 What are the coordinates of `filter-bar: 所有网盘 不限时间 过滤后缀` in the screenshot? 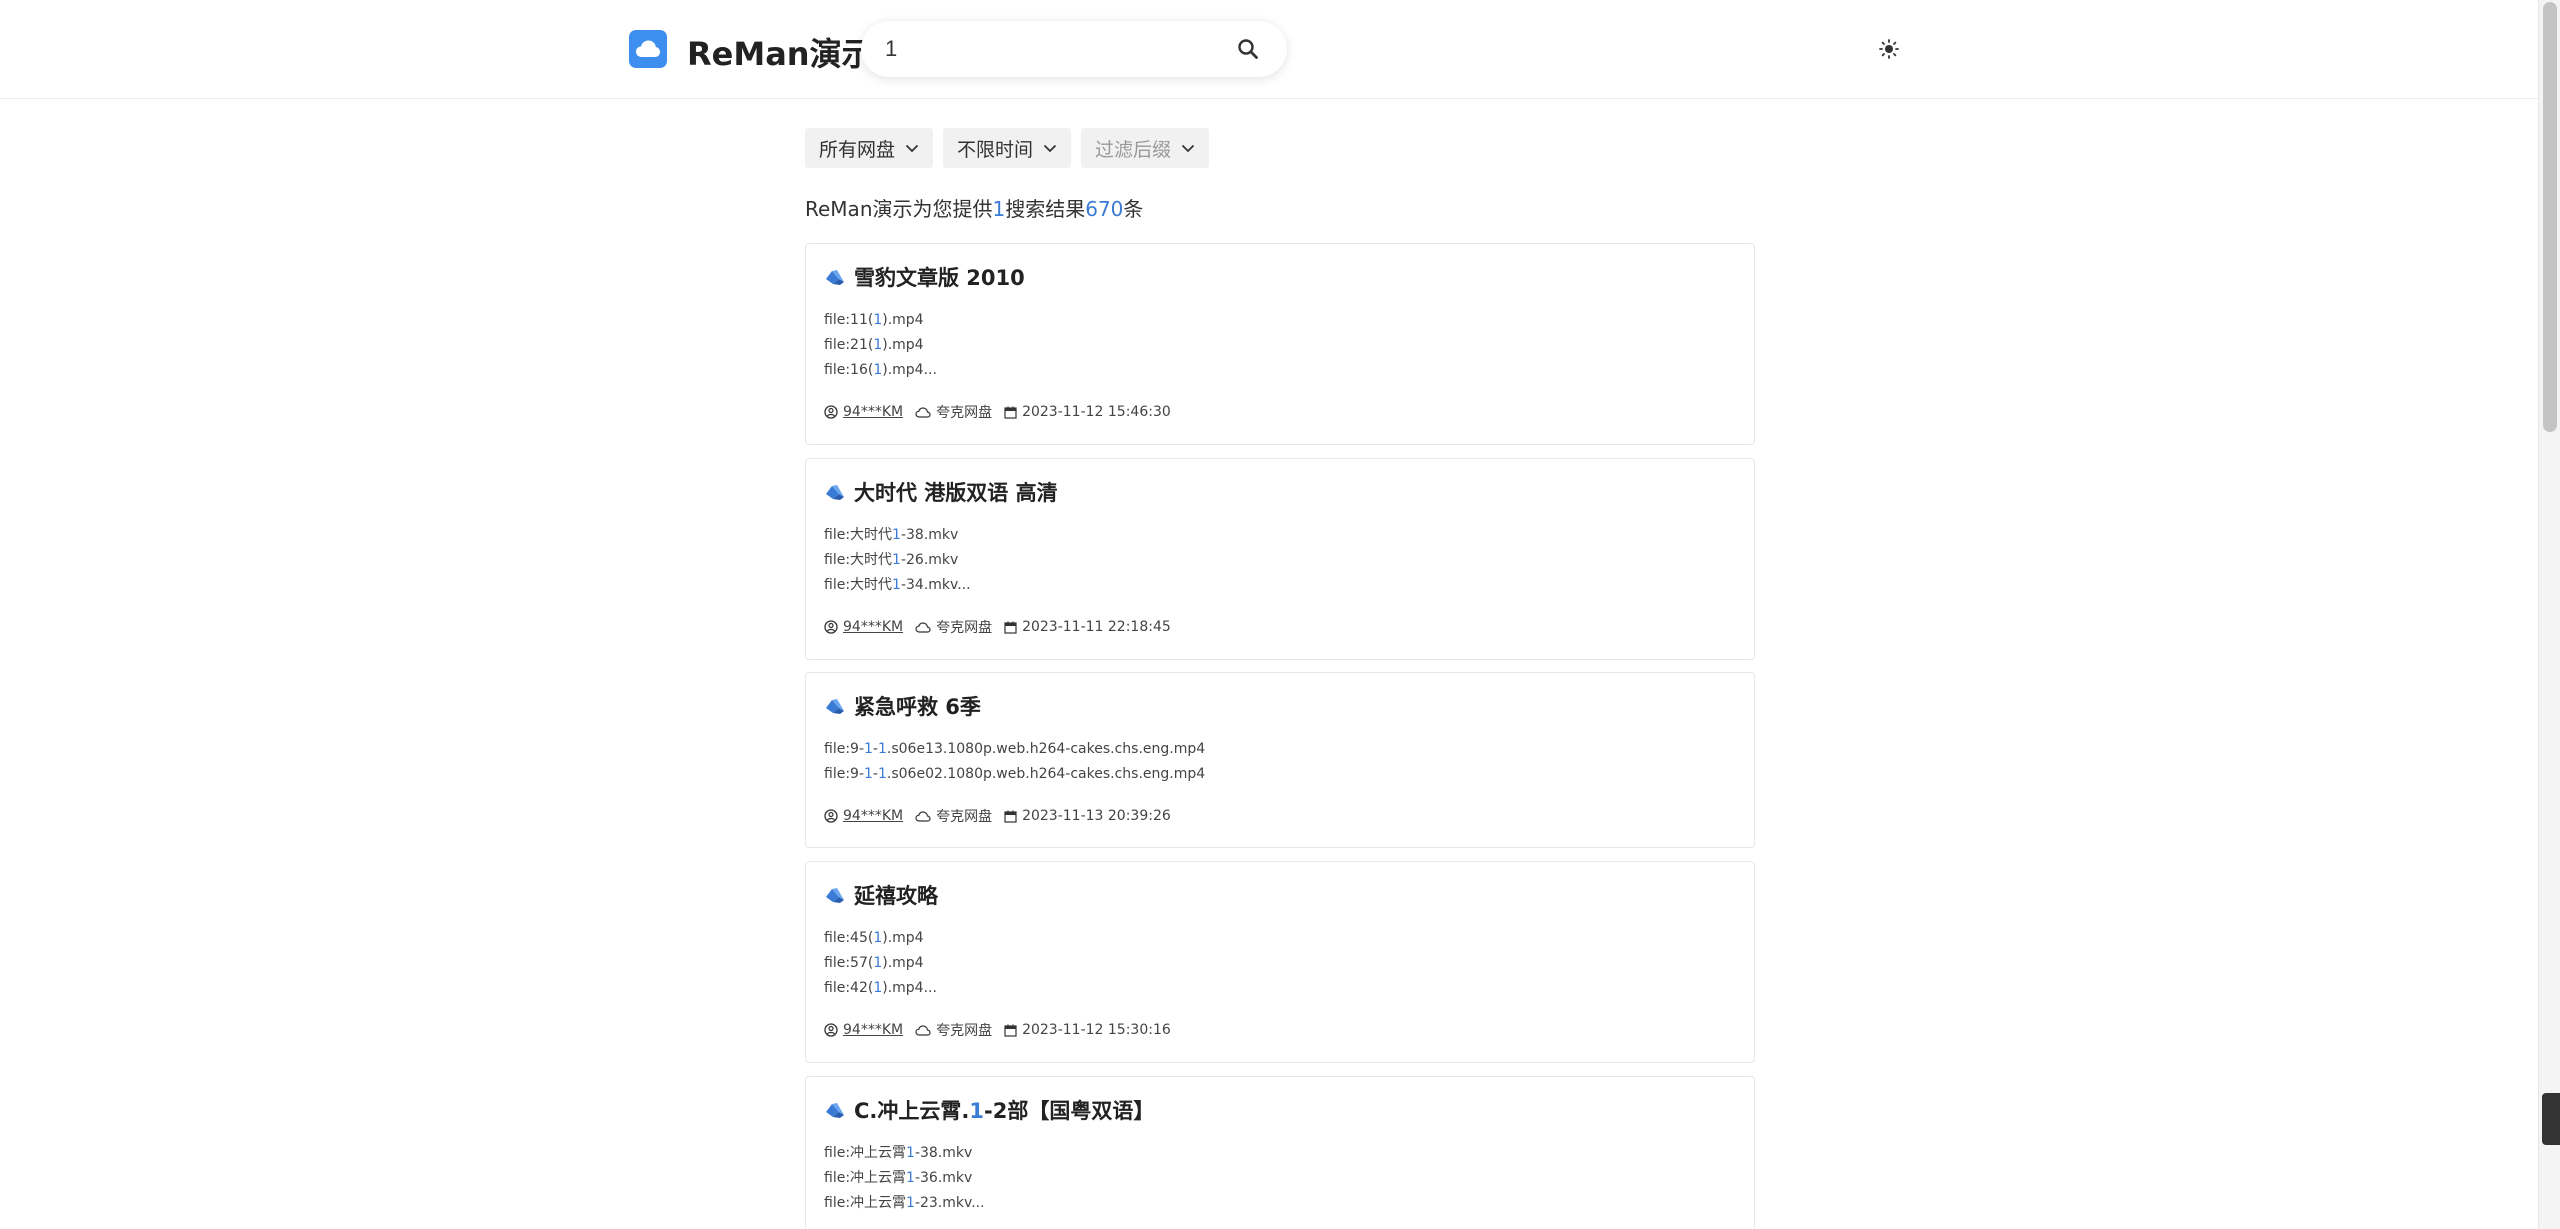 It's located at (1007, 148).